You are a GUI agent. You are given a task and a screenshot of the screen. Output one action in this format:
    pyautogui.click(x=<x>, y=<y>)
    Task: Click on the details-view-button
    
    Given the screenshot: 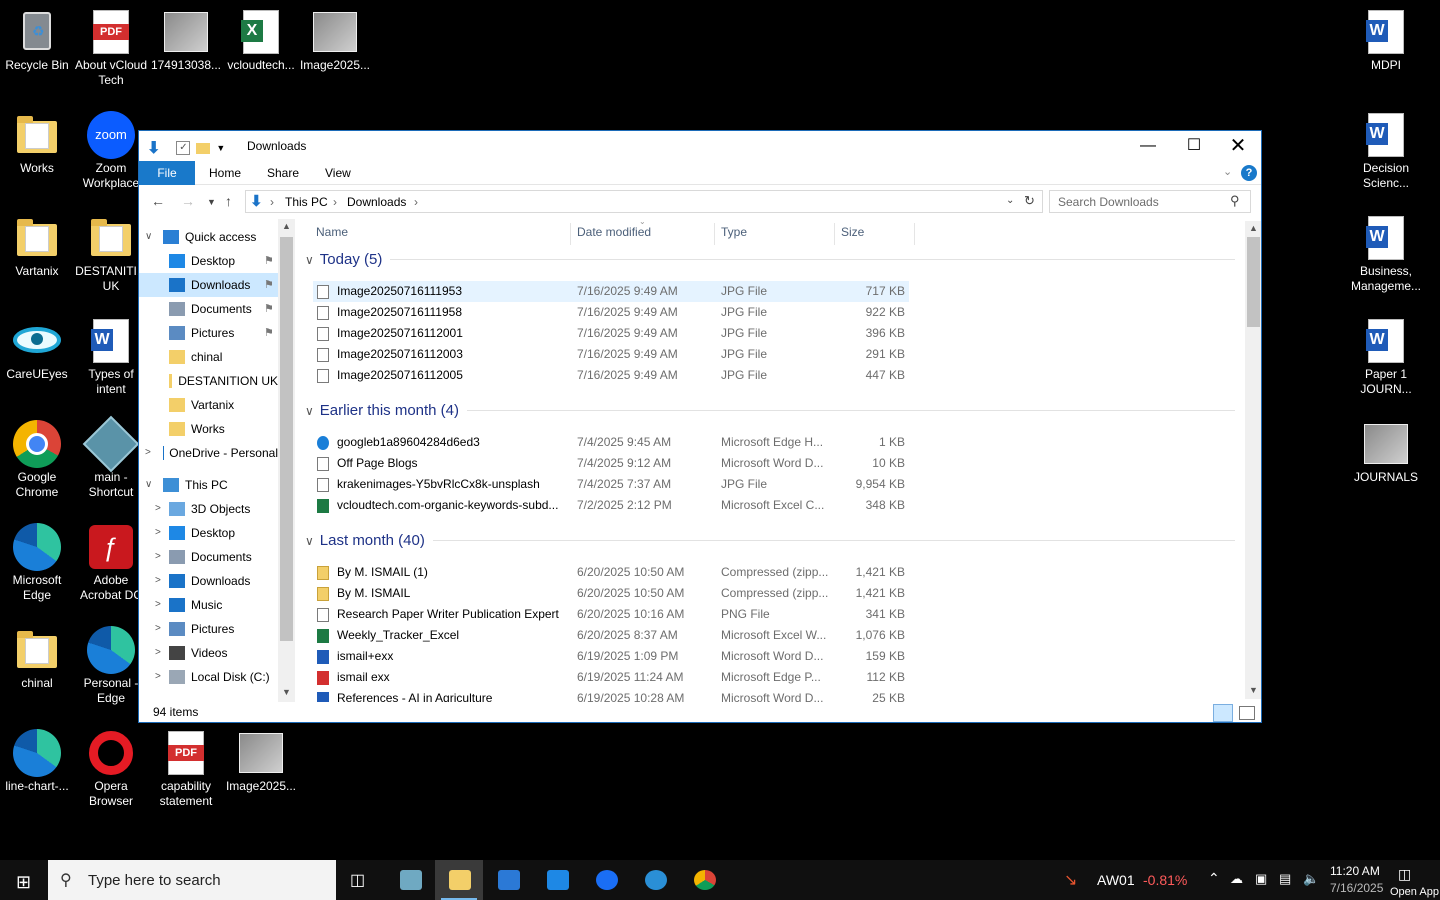 What is the action you would take?
    pyautogui.click(x=1223, y=713)
    